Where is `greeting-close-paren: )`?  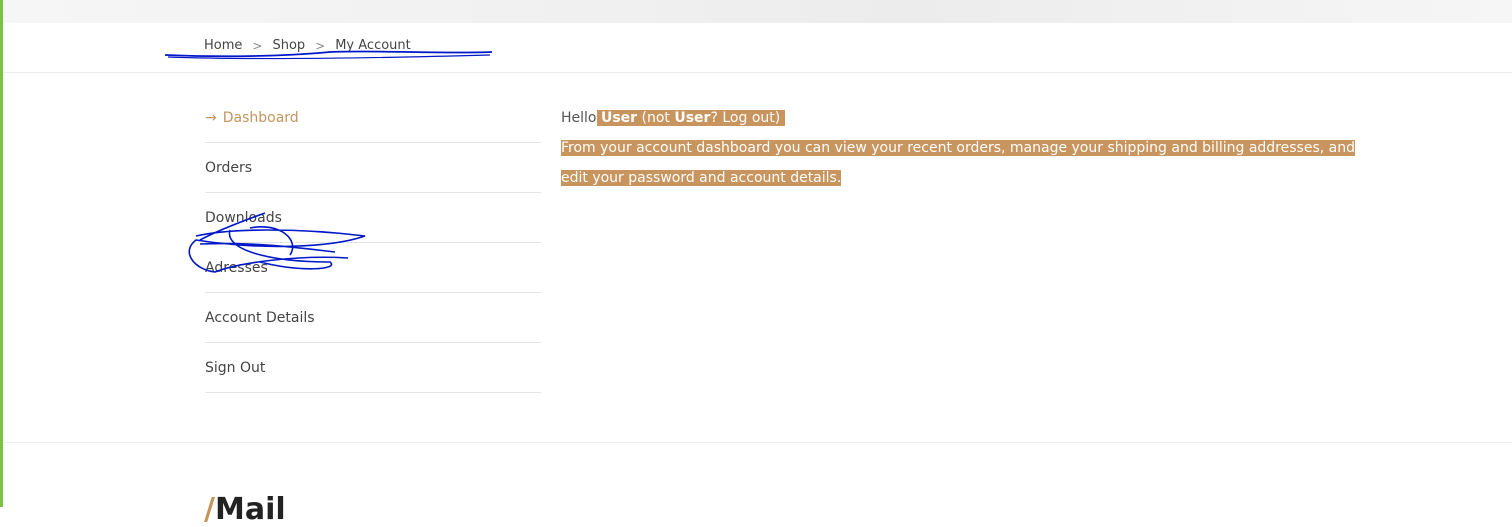
greeting-close-paren: ) is located at coordinates (777, 118).